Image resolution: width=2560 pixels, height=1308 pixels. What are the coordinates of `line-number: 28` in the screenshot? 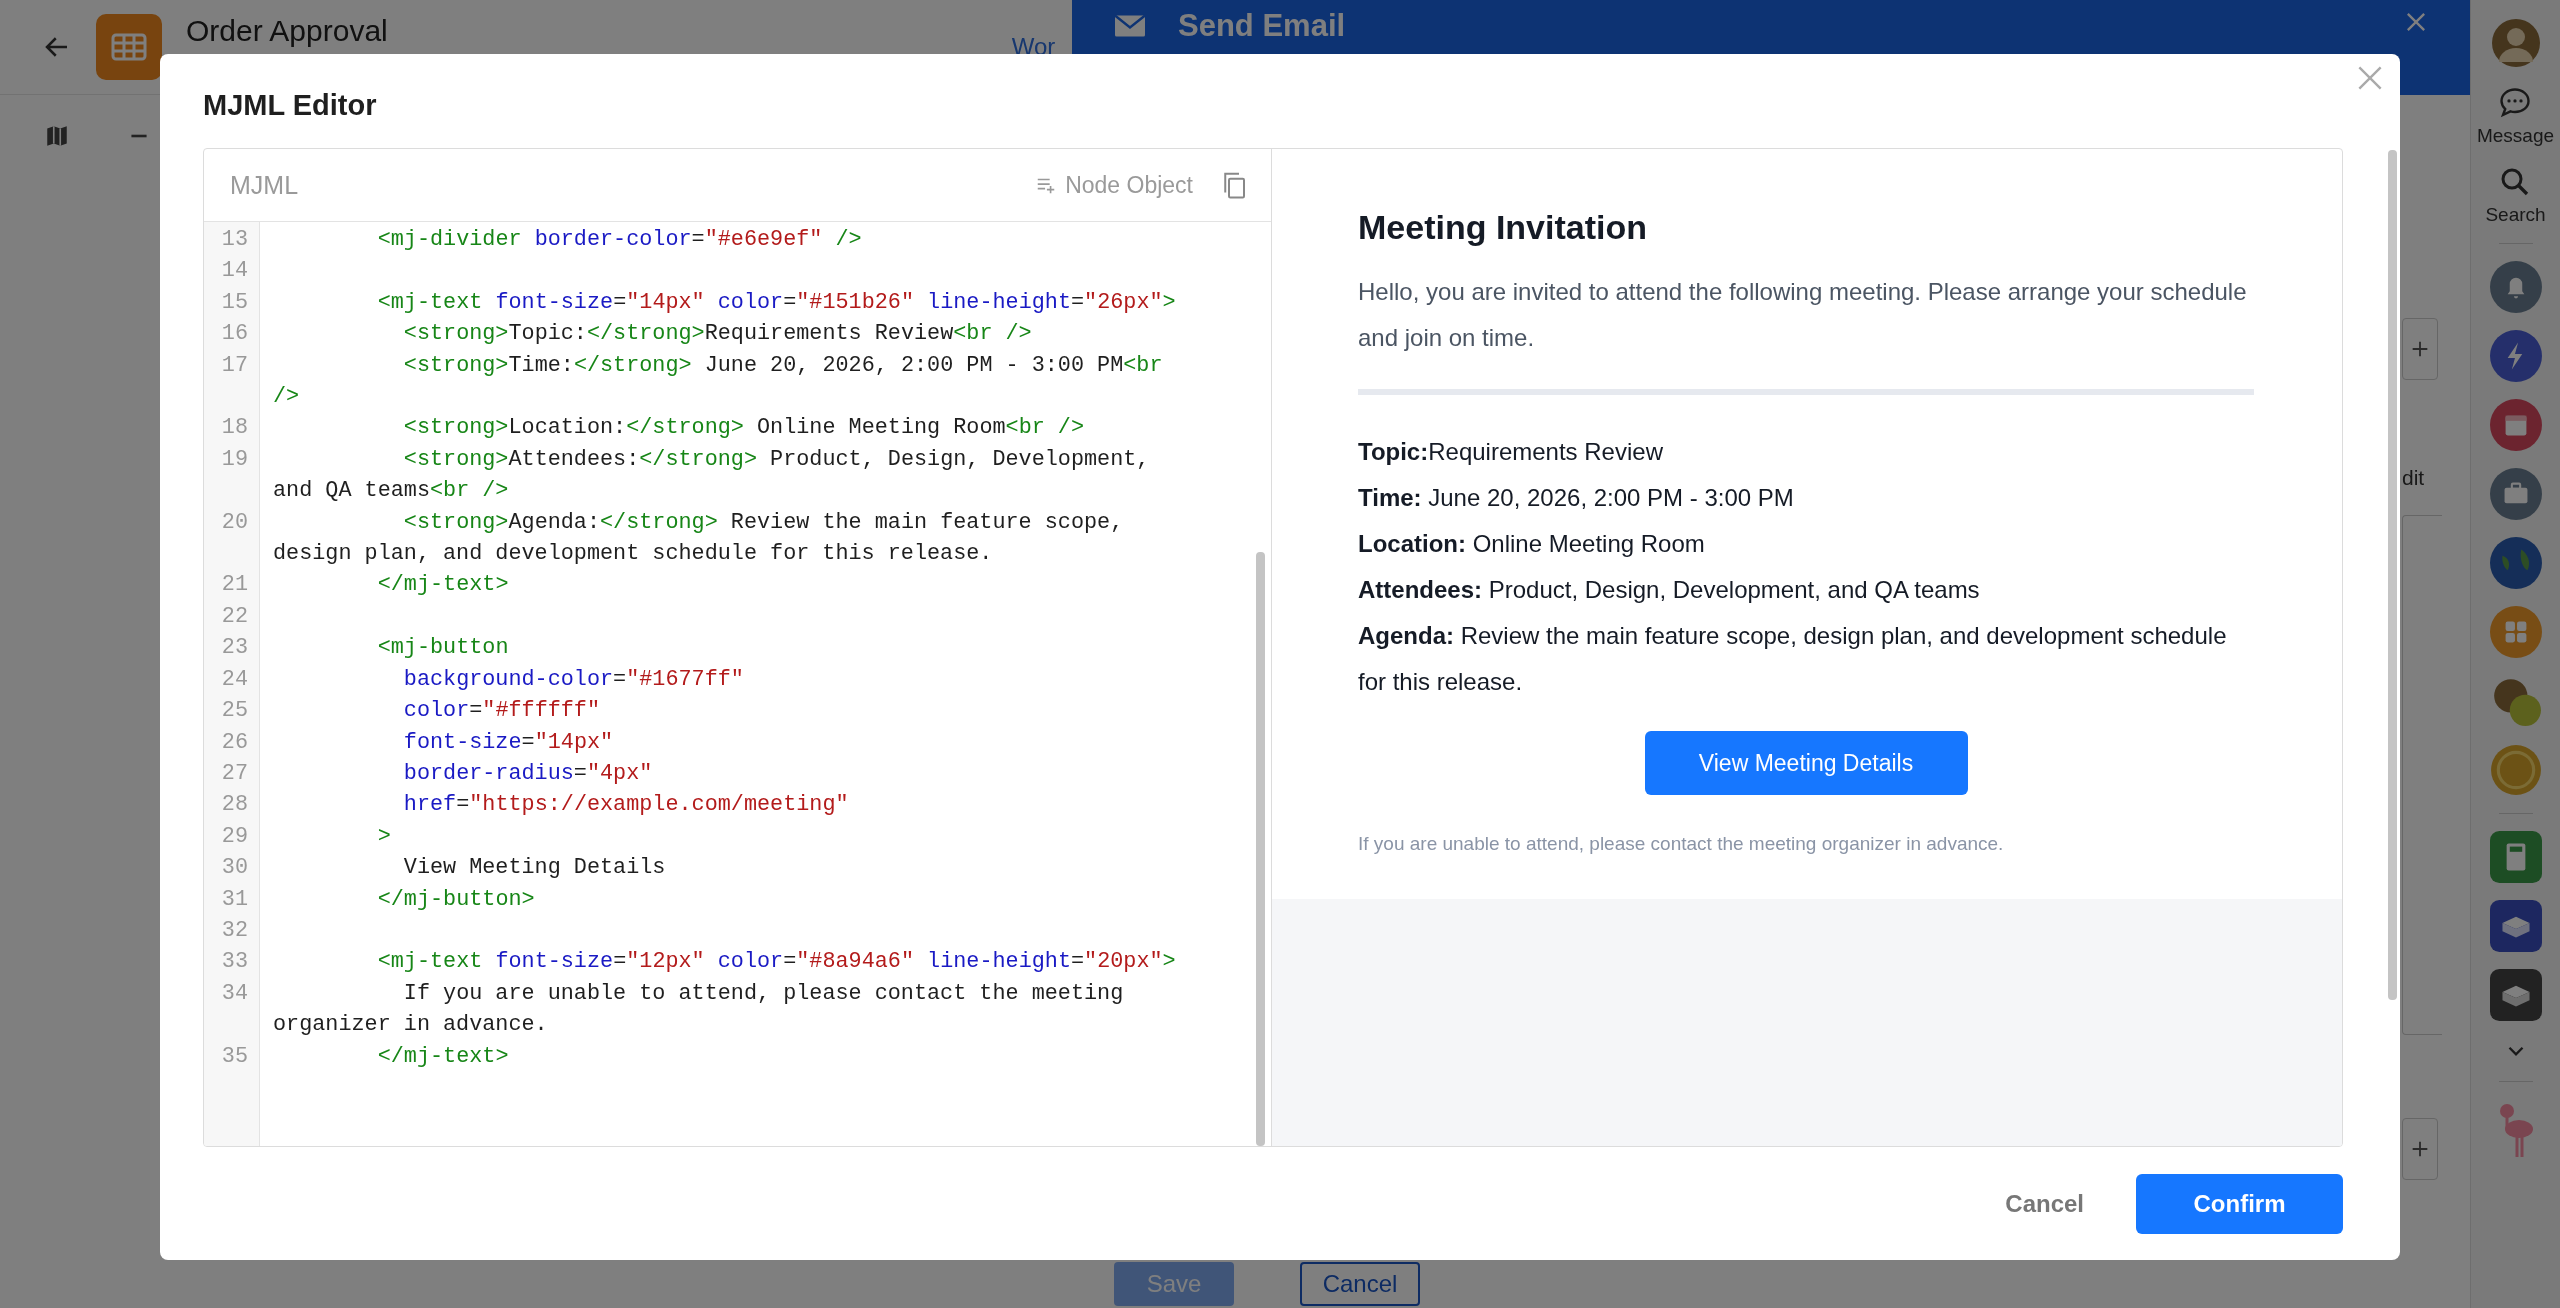 It's located at (234, 805).